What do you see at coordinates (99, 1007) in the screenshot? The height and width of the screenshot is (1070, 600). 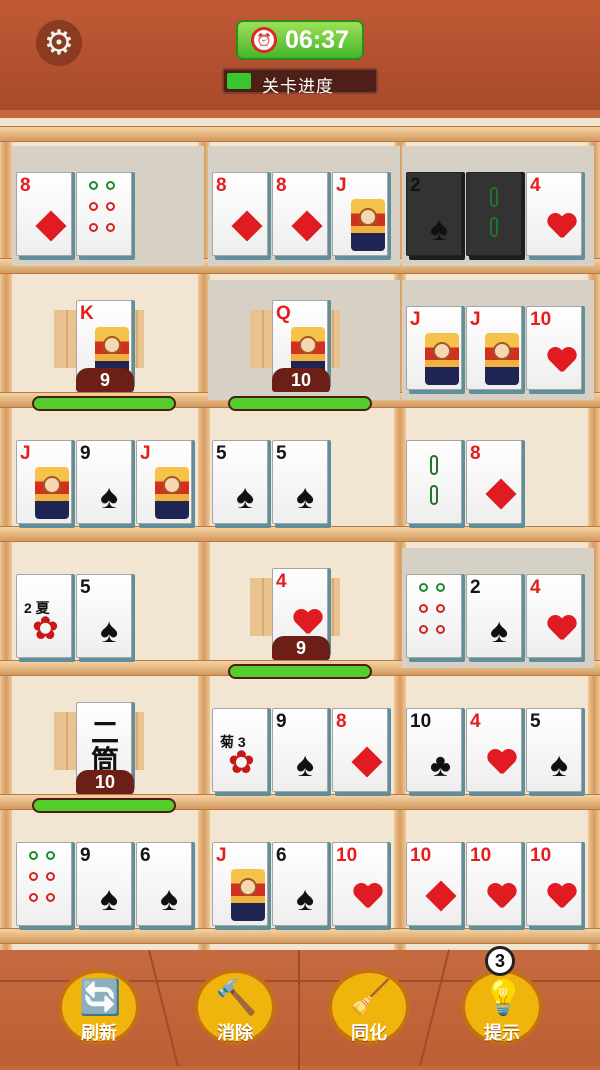 I see `refresh-button: 🔄 刷新` at bounding box center [99, 1007].